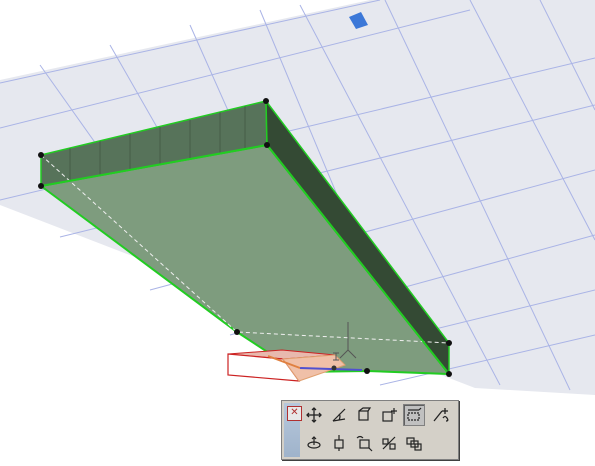 The image size is (595, 466). What do you see at coordinates (293, 430) in the screenshot?
I see `palette-grip: ✕` at bounding box center [293, 430].